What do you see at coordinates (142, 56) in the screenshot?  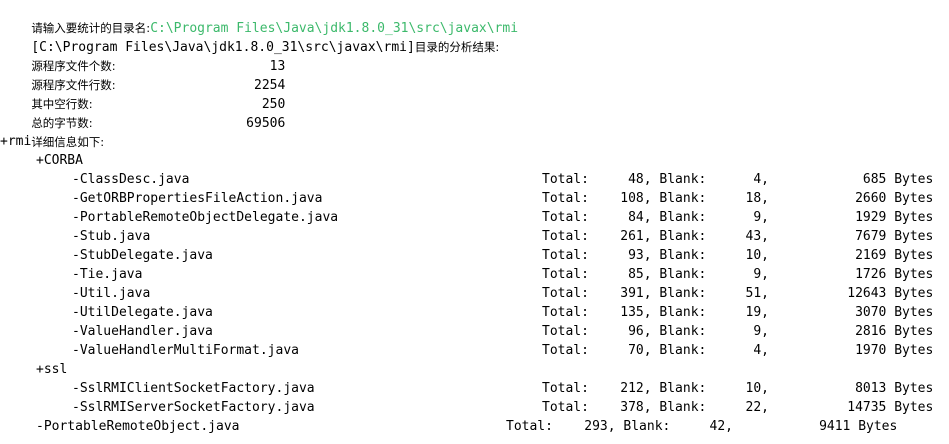 I see `summary-row: 源程序文件个数: 13` at bounding box center [142, 56].